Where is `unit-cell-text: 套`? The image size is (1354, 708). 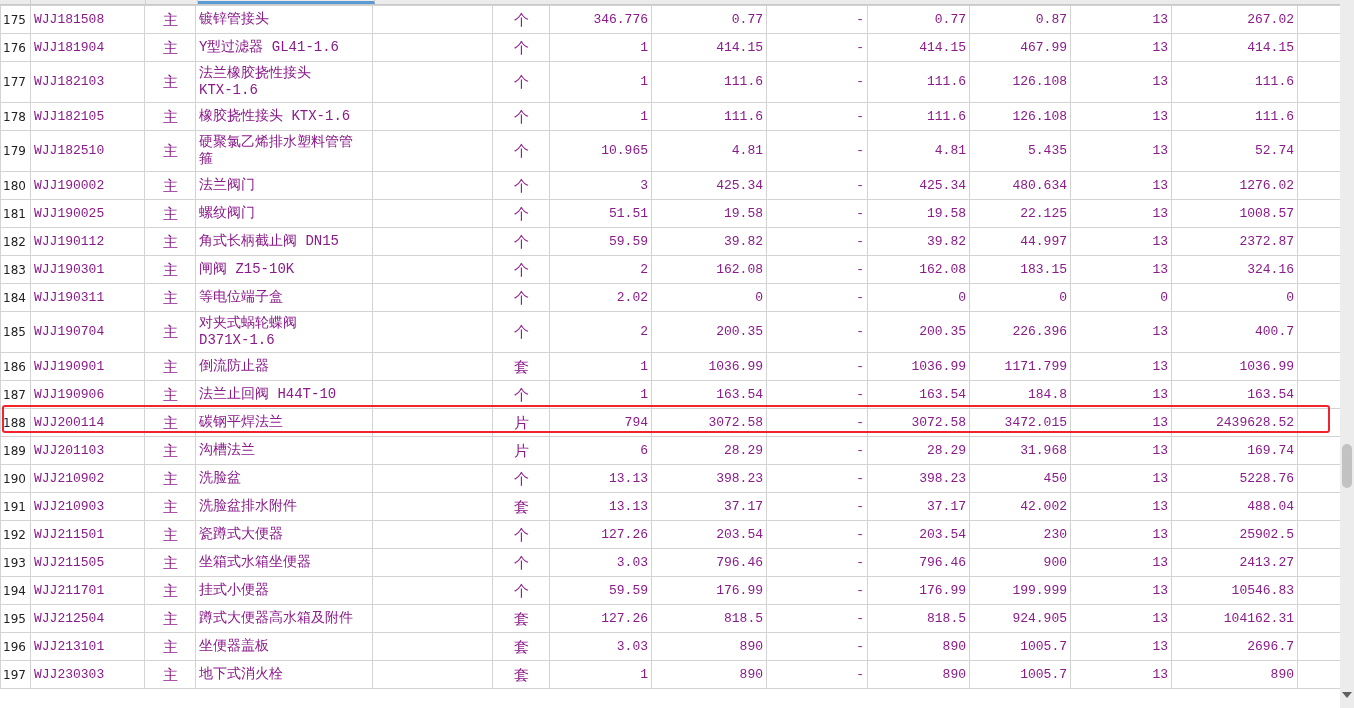
unit-cell-text: 套 is located at coordinates (521, 674).